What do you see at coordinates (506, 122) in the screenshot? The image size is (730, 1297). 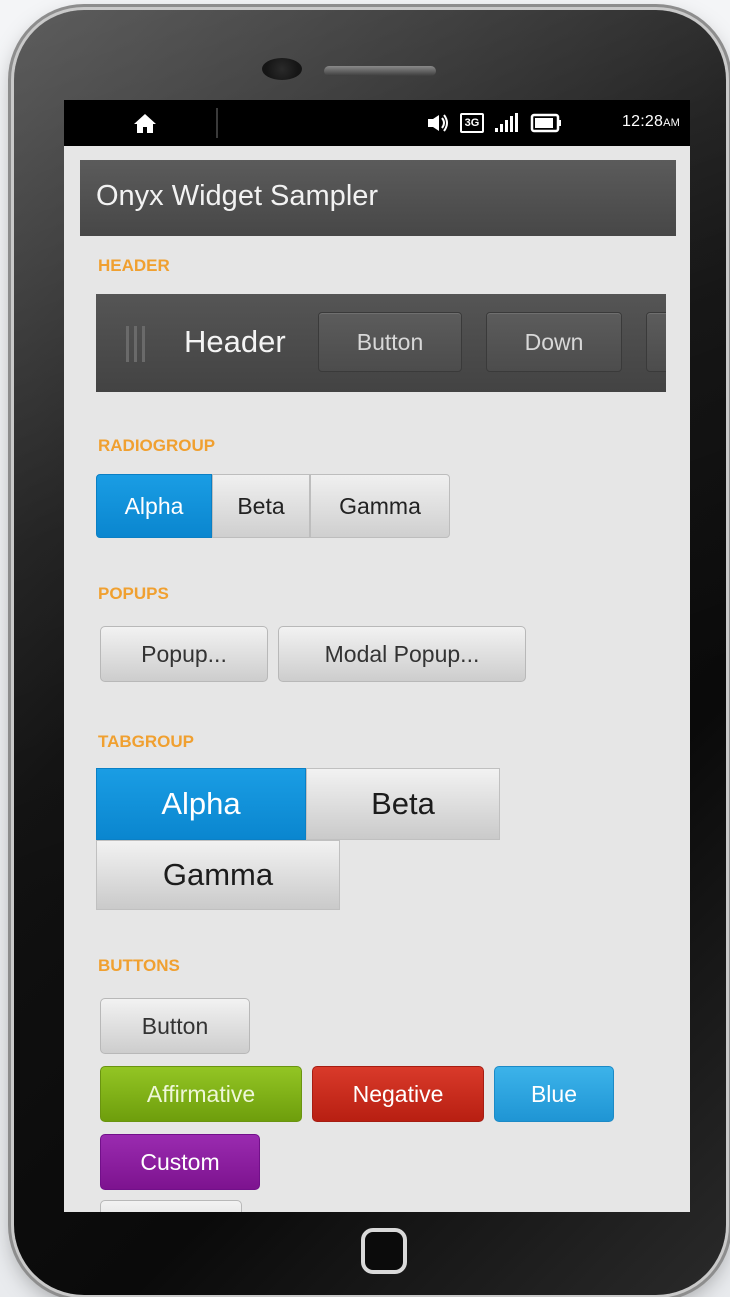 I see `signal-icon` at bounding box center [506, 122].